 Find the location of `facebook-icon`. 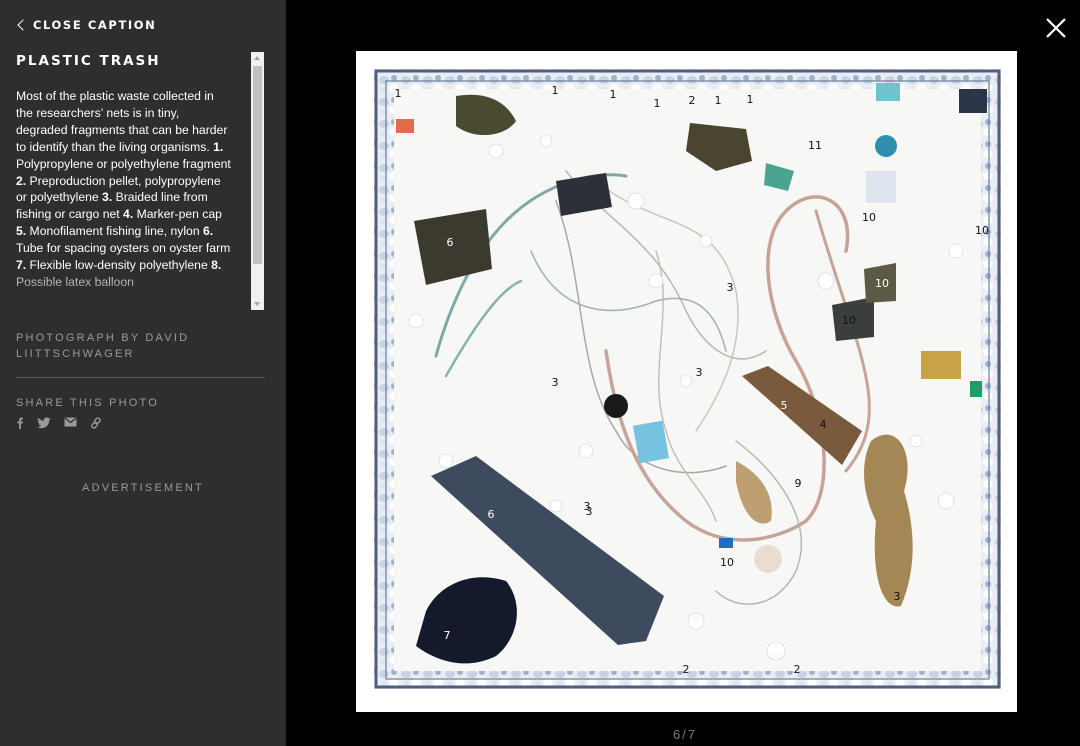

facebook-icon is located at coordinates (20, 423).